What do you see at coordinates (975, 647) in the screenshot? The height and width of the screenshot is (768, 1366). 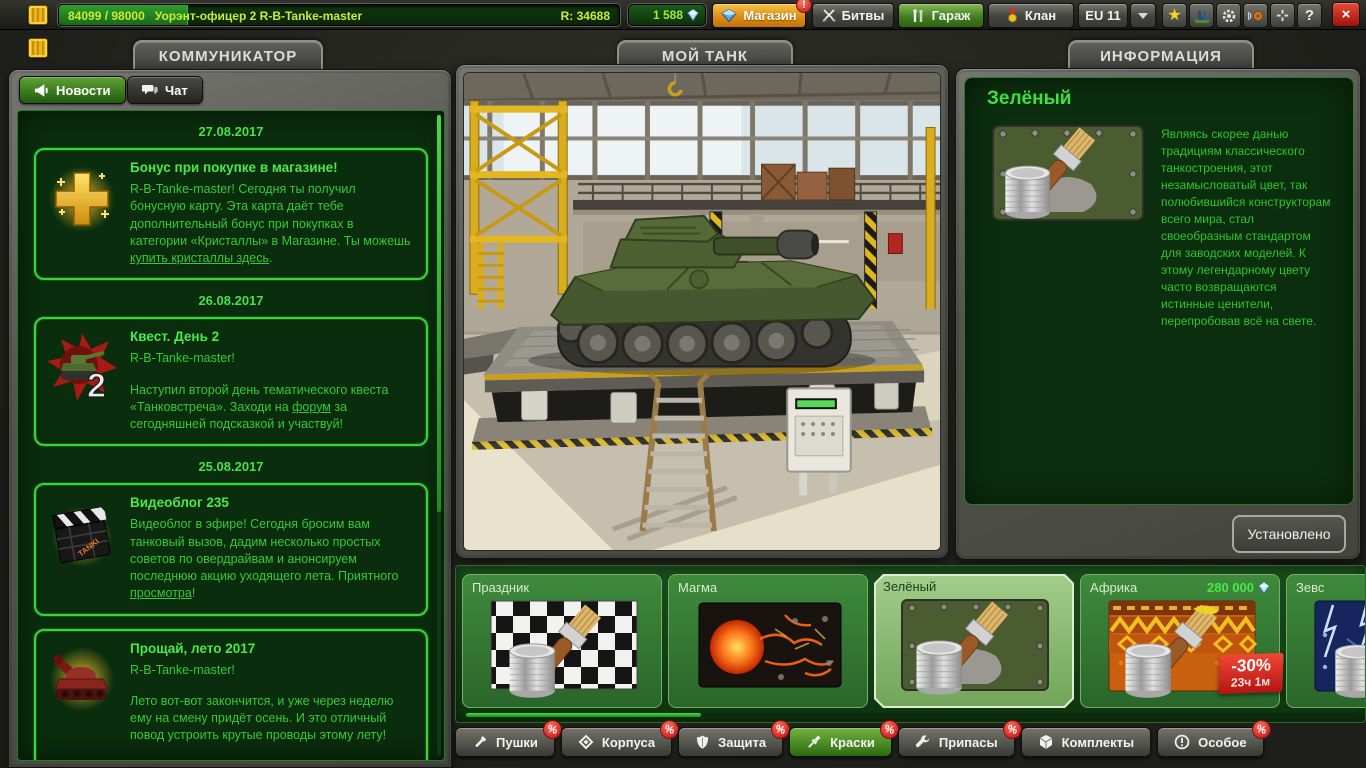 I see `paint-preview-green-small` at bounding box center [975, 647].